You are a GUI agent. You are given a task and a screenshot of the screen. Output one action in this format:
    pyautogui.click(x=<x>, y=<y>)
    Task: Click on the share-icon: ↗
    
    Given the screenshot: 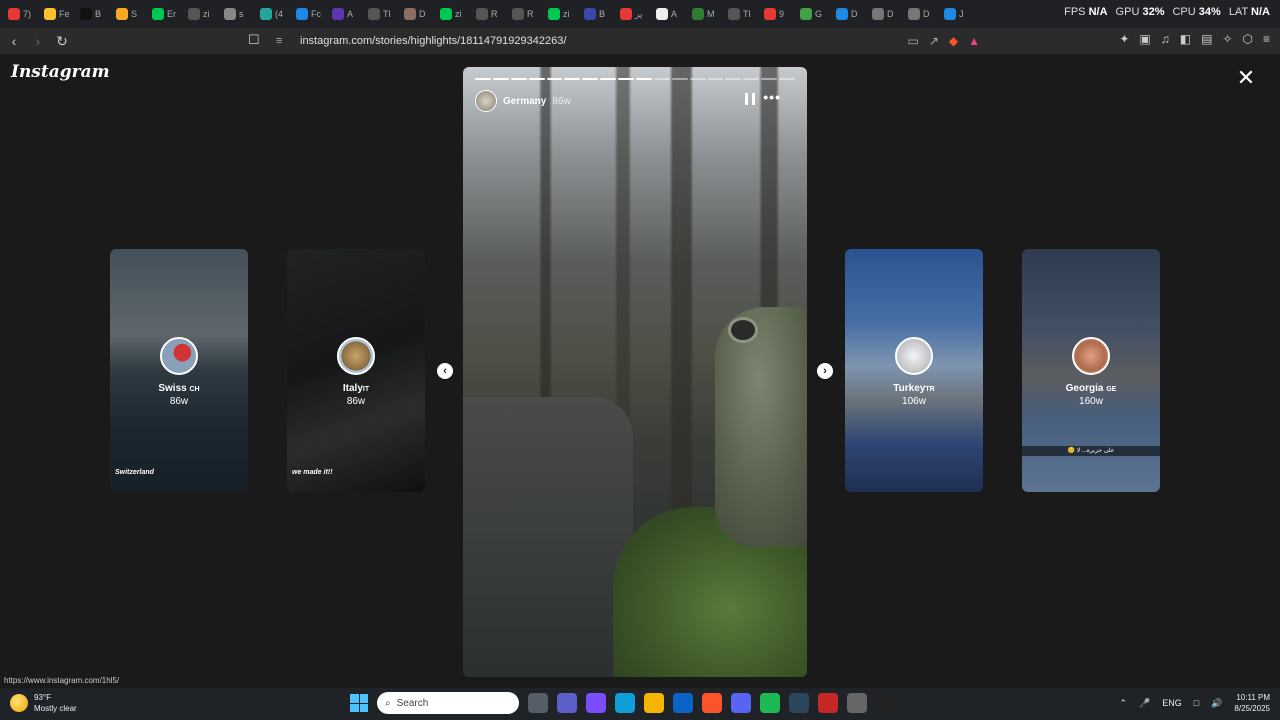 What is the action you would take?
    pyautogui.click(x=934, y=41)
    